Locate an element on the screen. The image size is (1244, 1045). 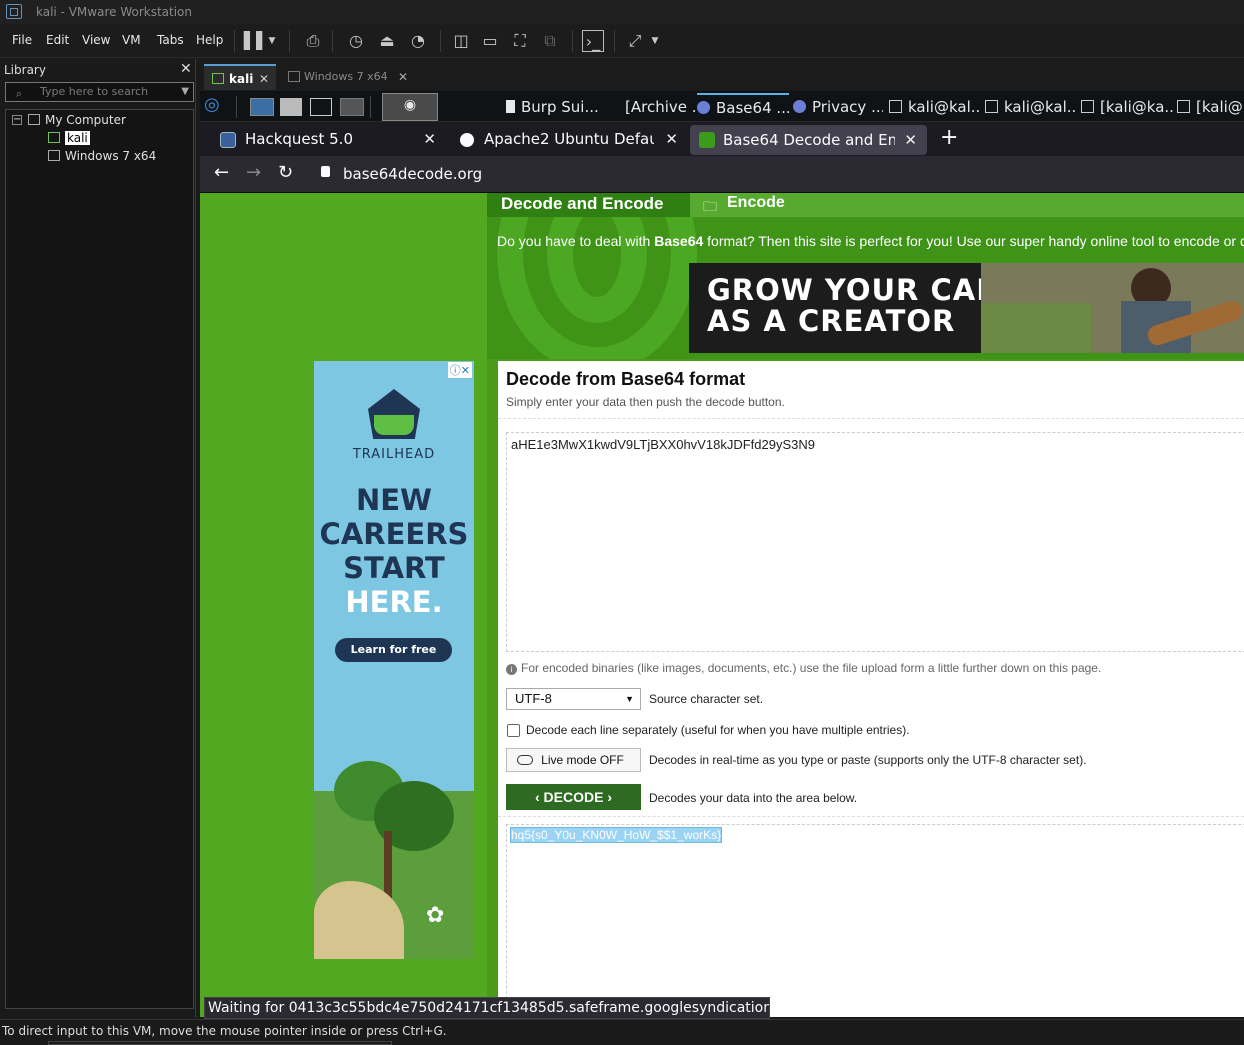
menu-tabs: Tabs is located at coordinates (170, 40).